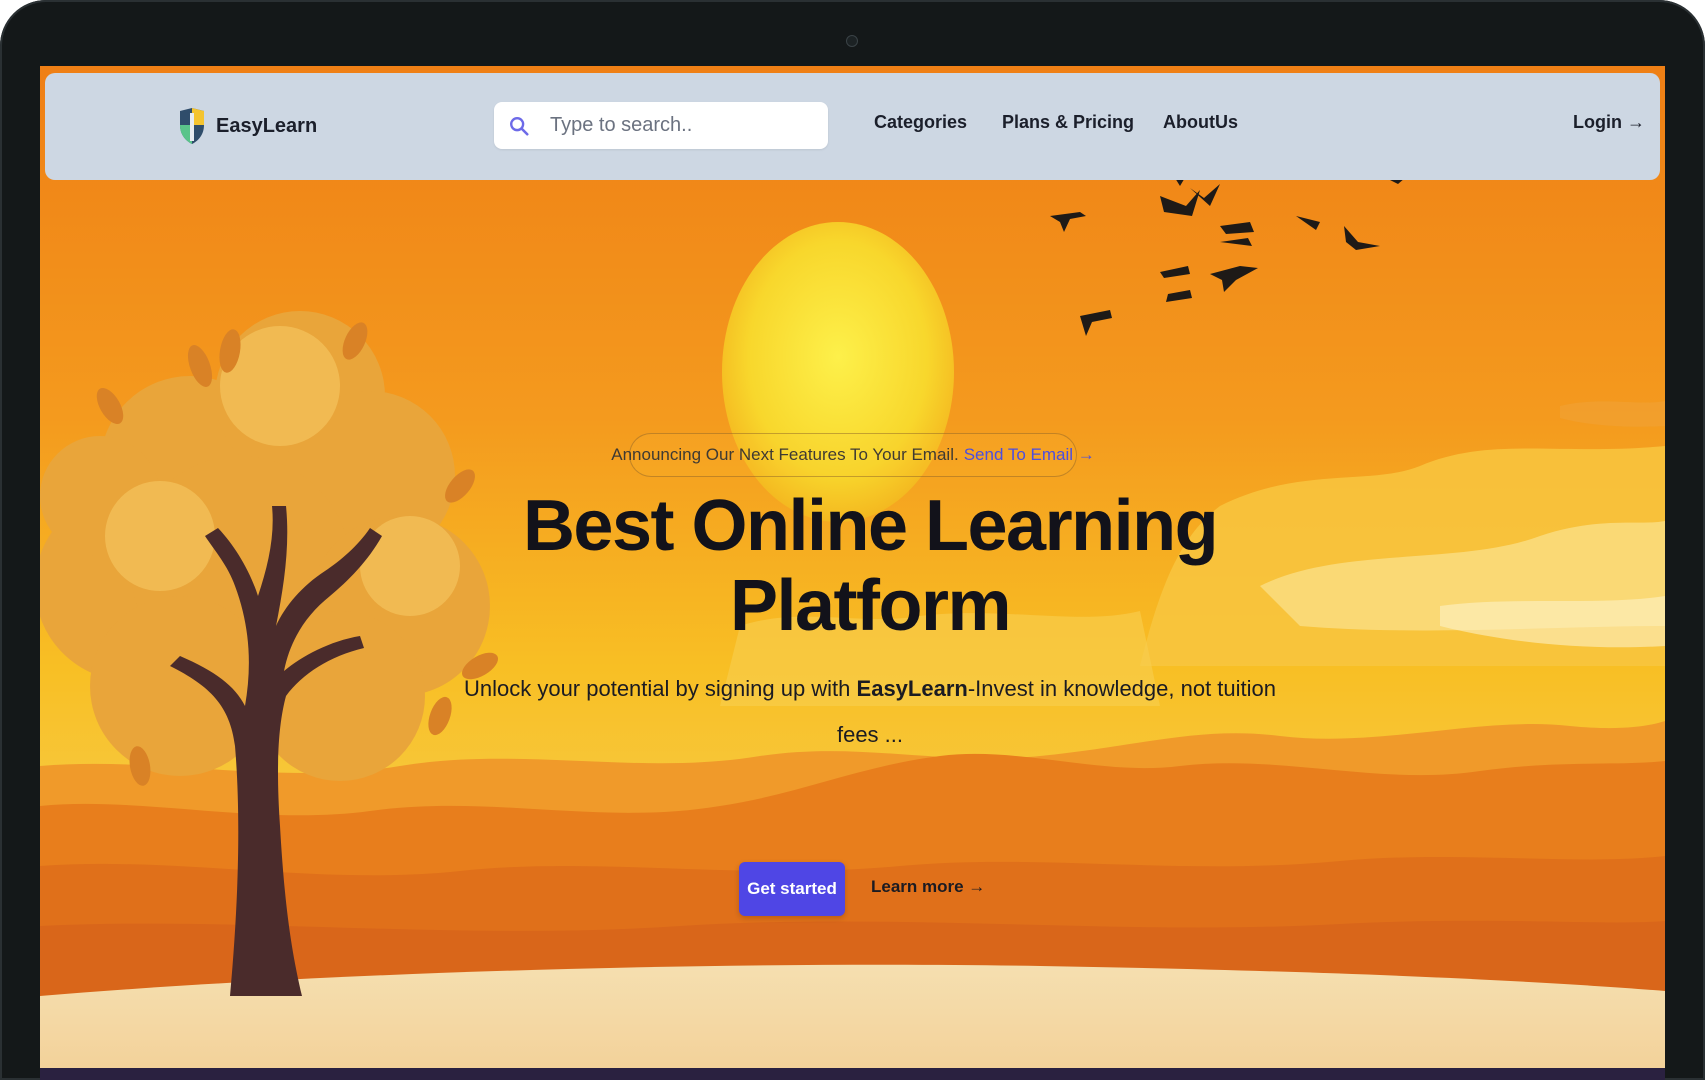 This screenshot has height=1080, width=1705. Describe the element at coordinates (912, 688) in the screenshot. I see `subtitle-brand: EasyLearn` at that location.